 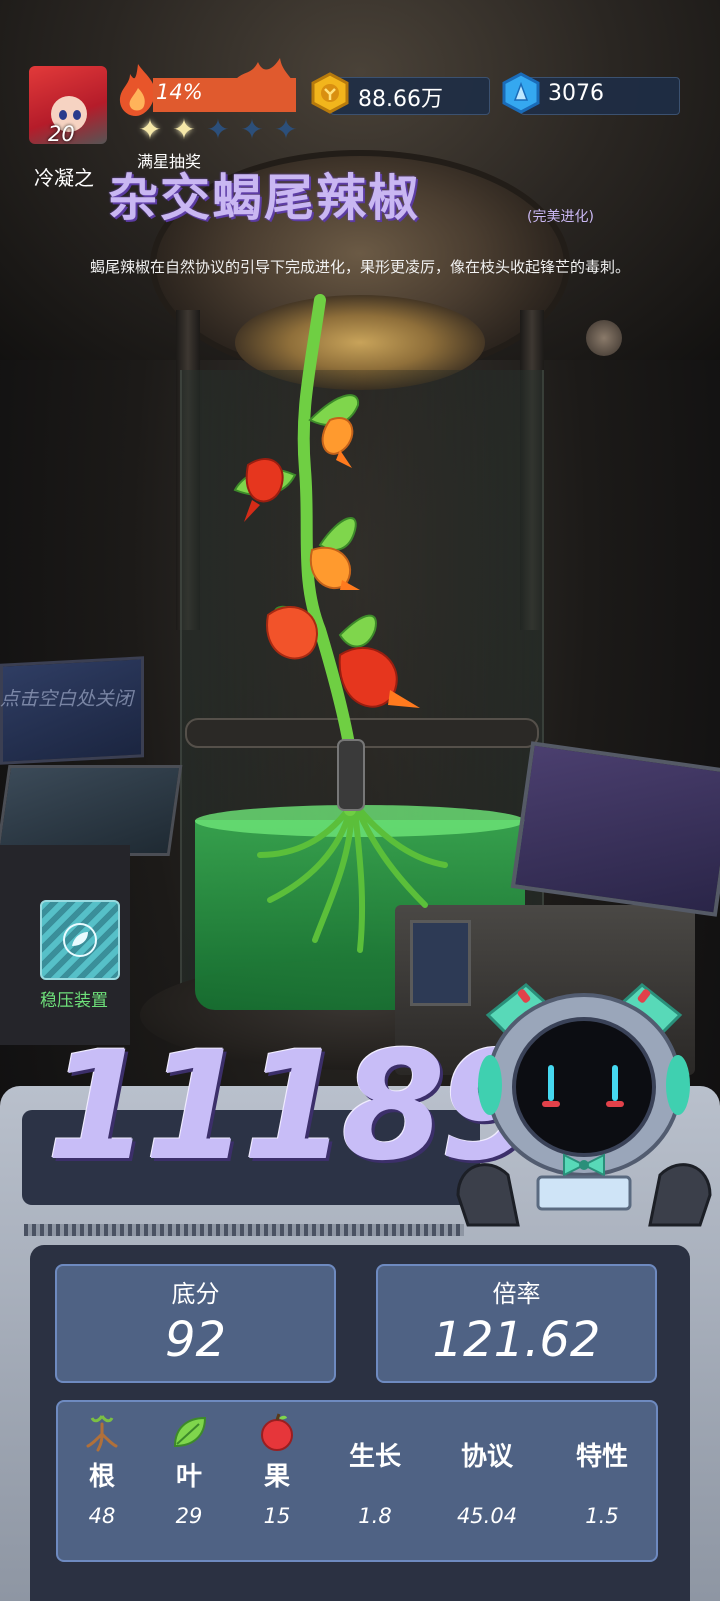 What do you see at coordinates (195, 1340) in the screenshot?
I see `base-score-value: 92` at bounding box center [195, 1340].